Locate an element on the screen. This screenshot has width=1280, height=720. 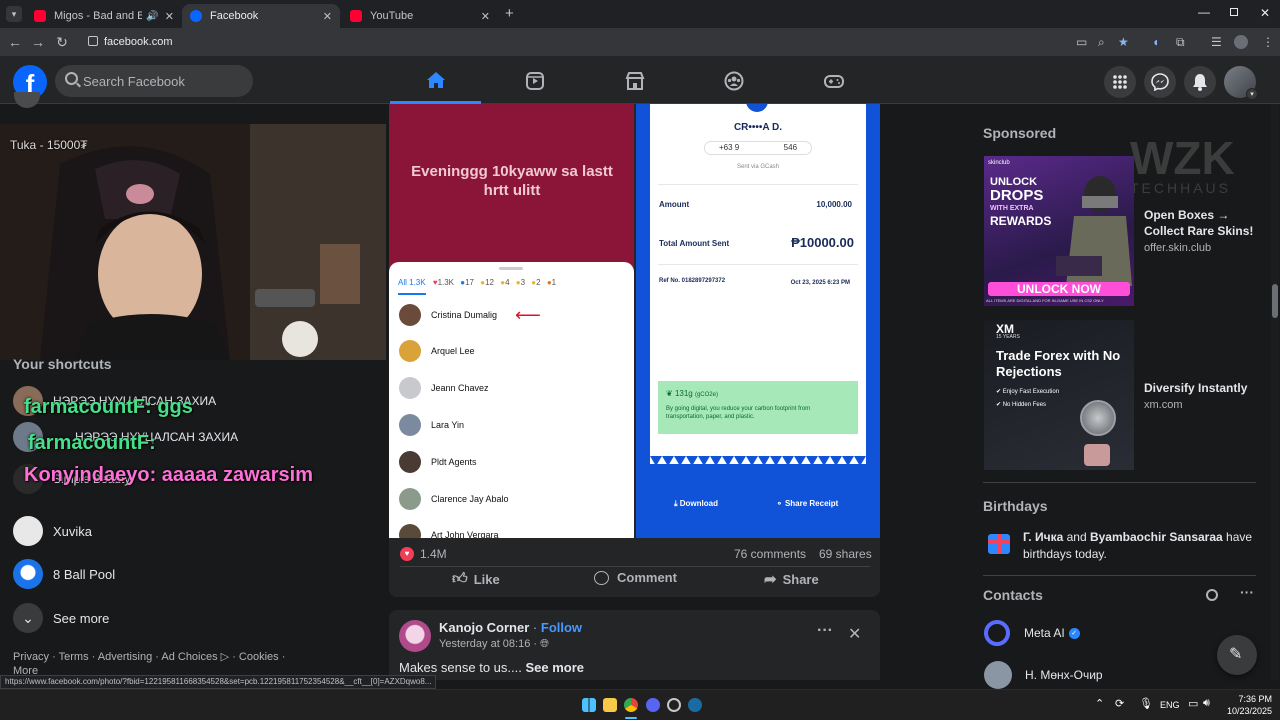
reload-button: ↻ is located at coordinates (62, 42).